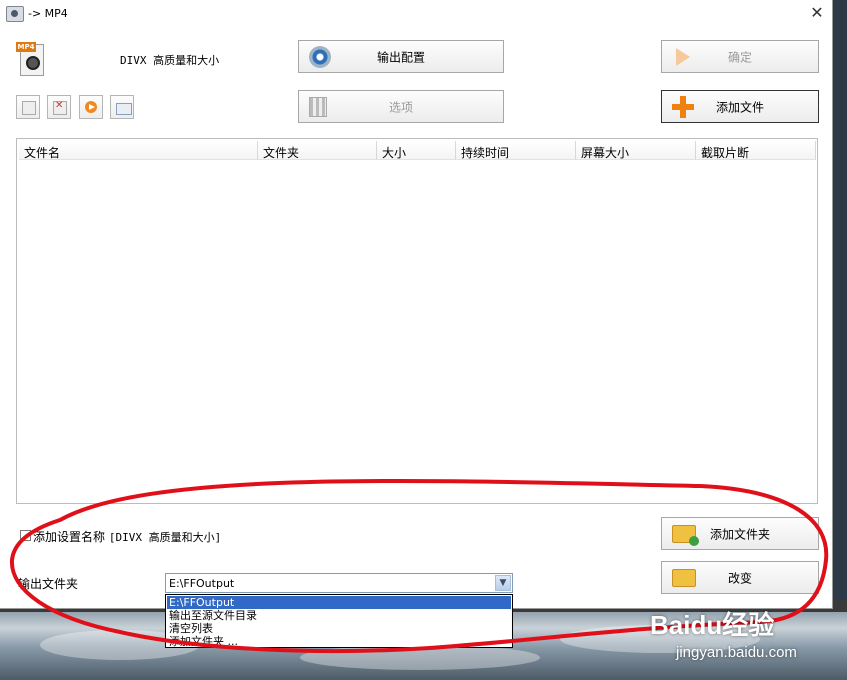 Image resolution: width=847 pixels, height=680 pixels. I want to click on watermark-url: jingyan.baidu.com, so click(736, 652).